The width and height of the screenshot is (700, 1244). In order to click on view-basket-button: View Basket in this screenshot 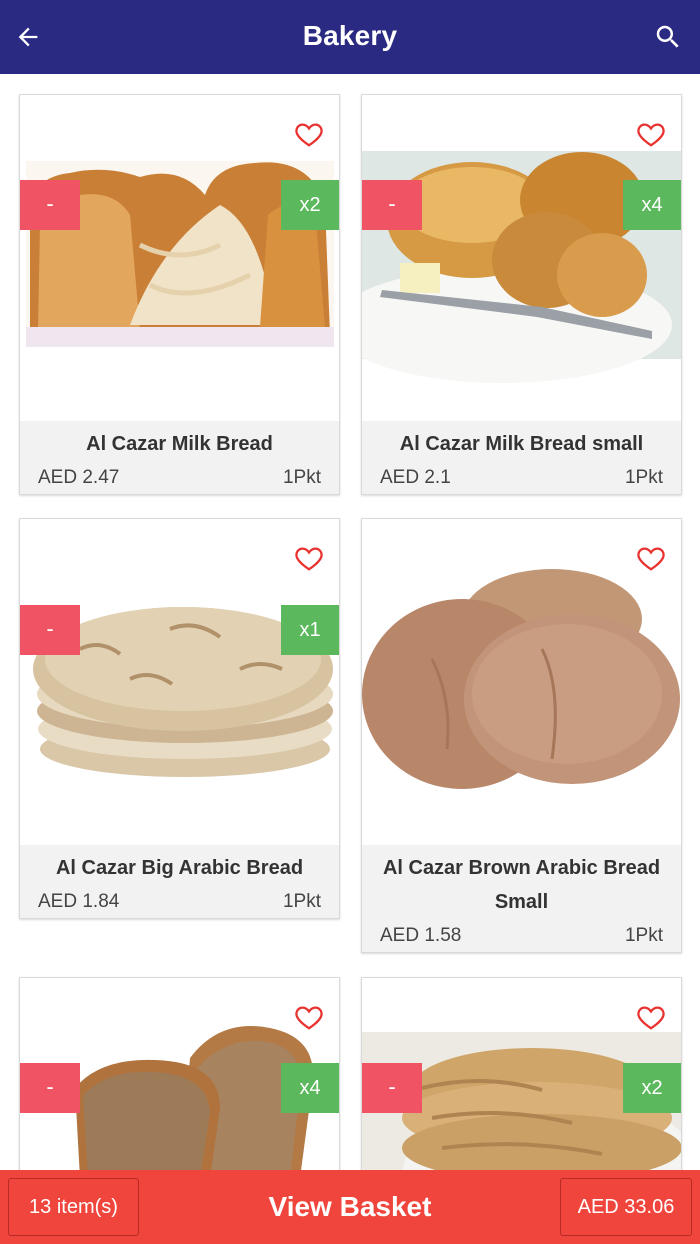, I will do `click(350, 1206)`.